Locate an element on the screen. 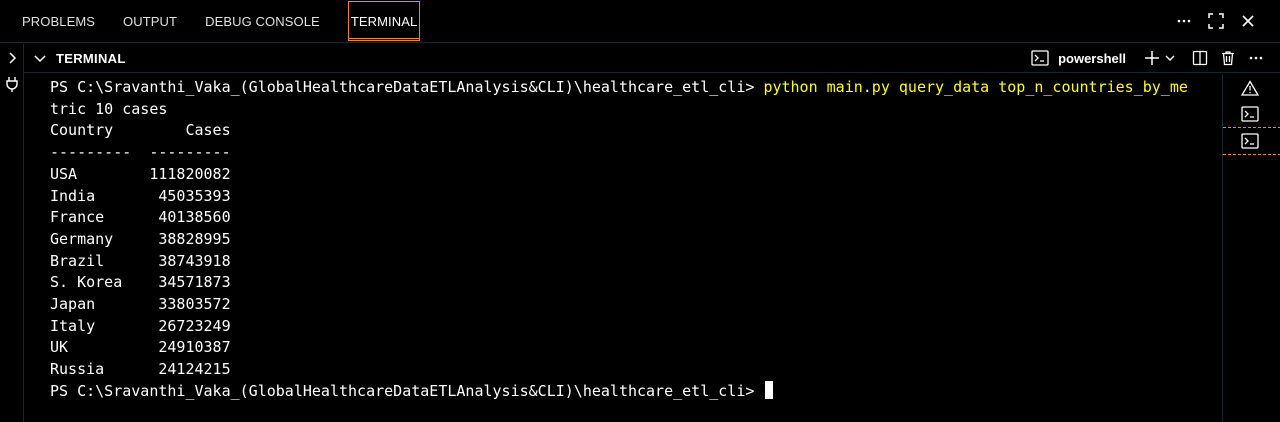  left-strip is located at coordinates (12, 233).